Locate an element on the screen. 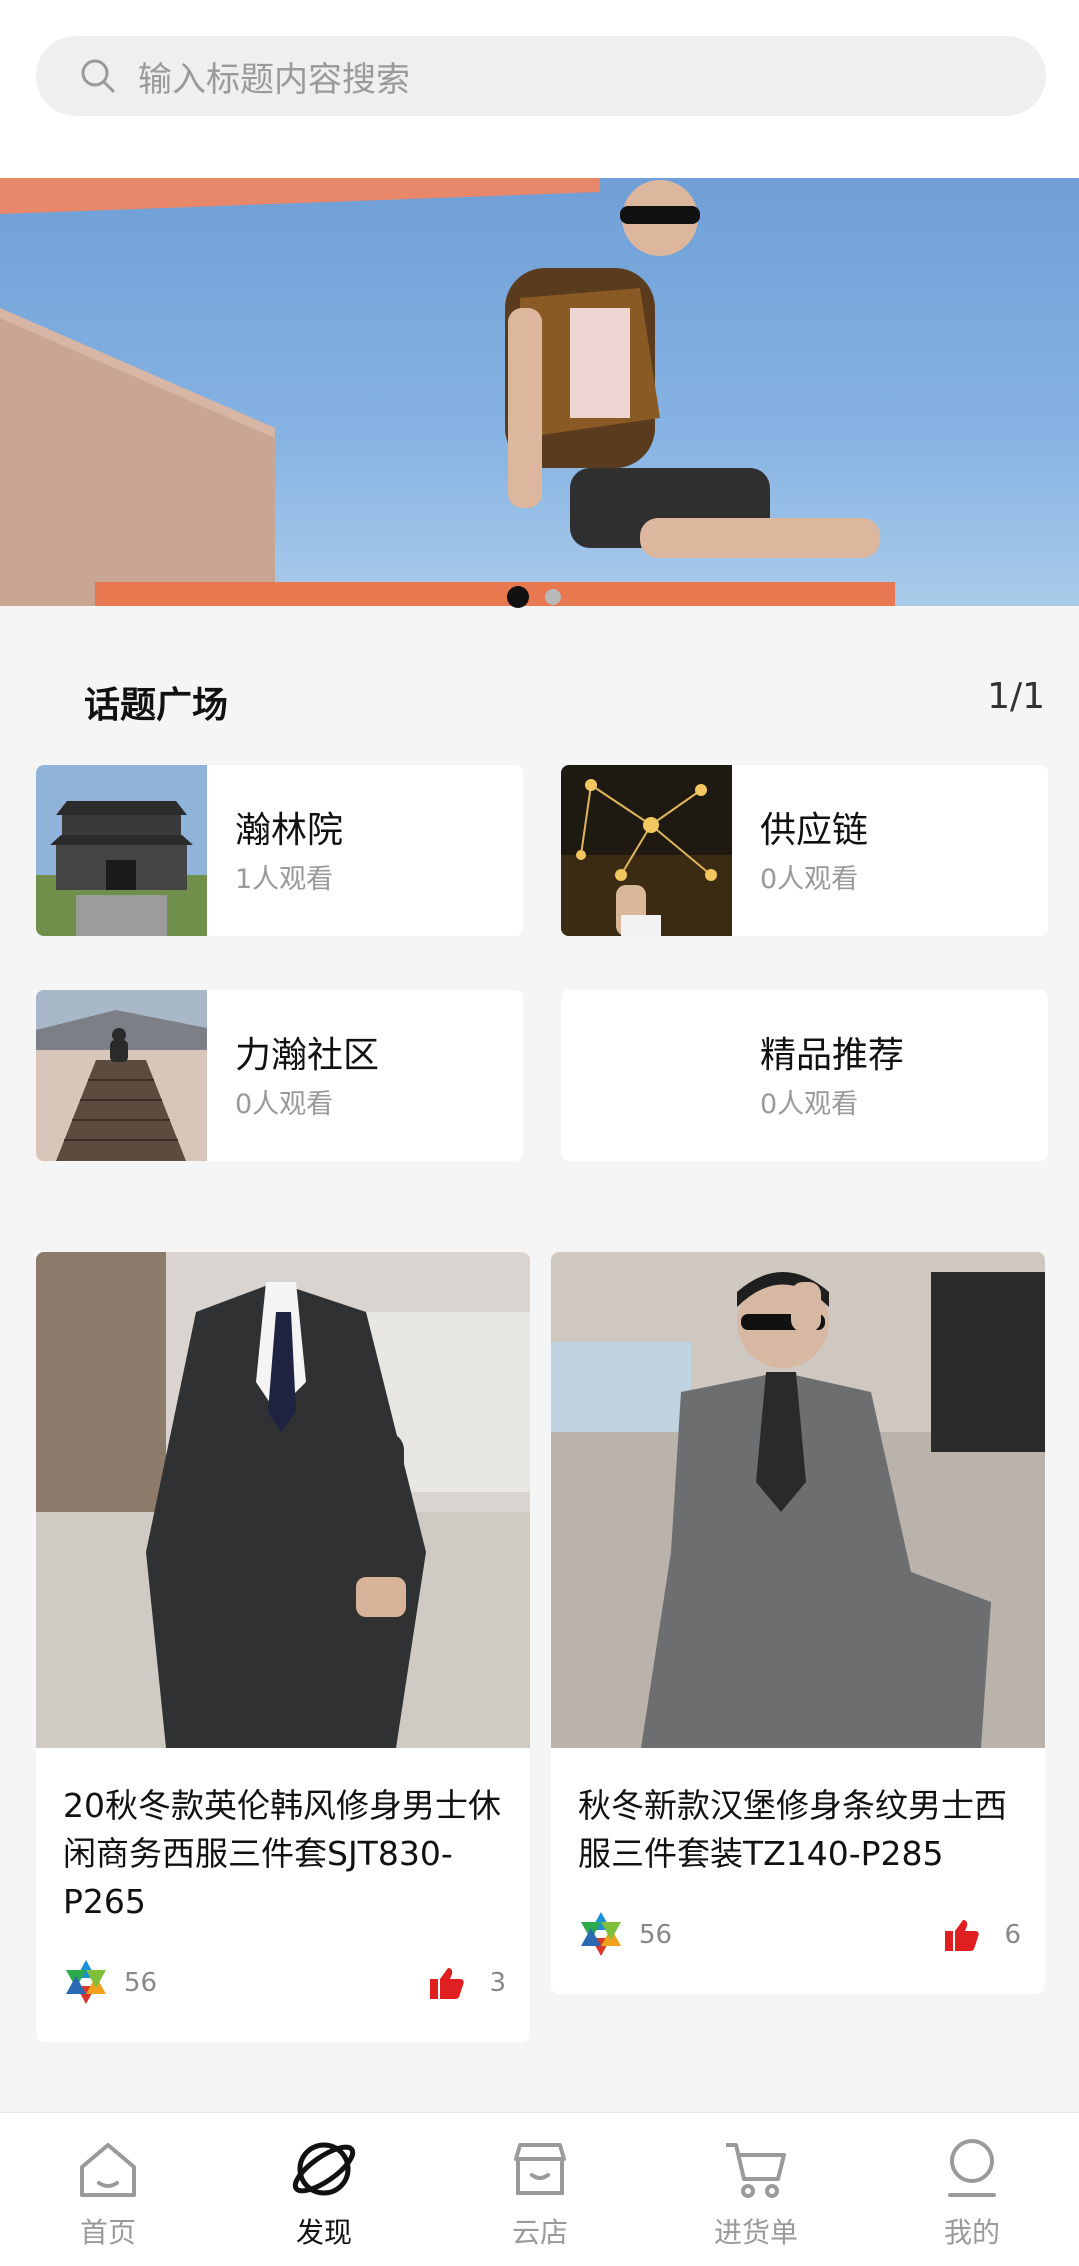  profile-icon is located at coordinates (972, 2168).